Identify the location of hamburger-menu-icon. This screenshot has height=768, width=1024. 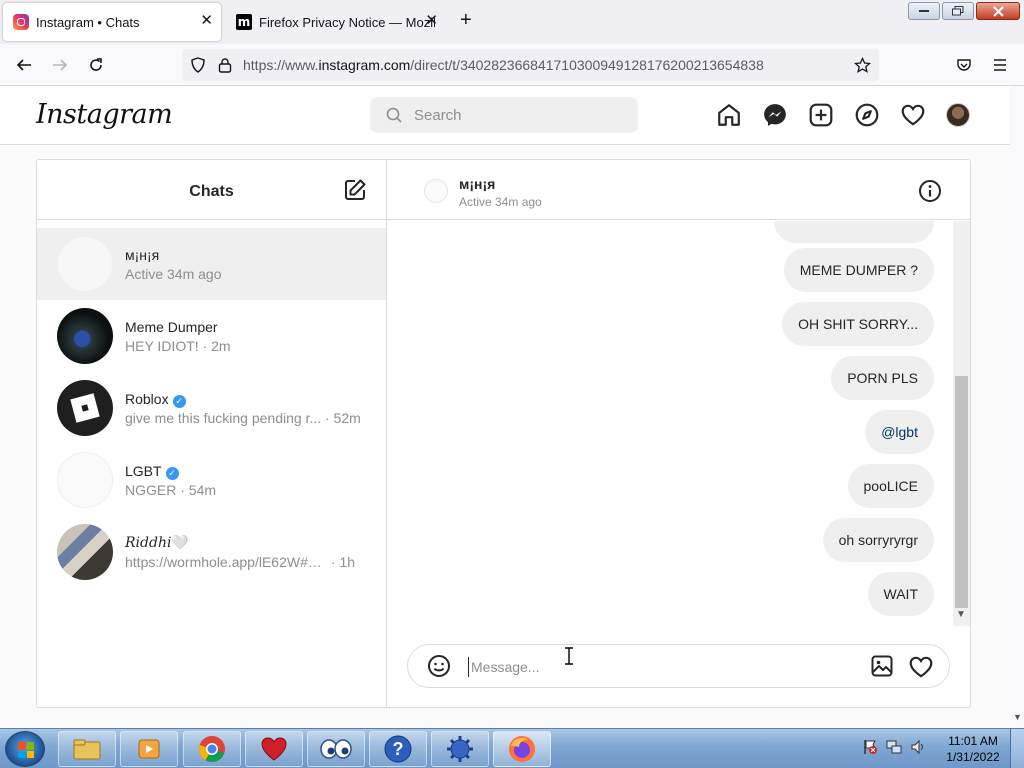
(1000, 65).